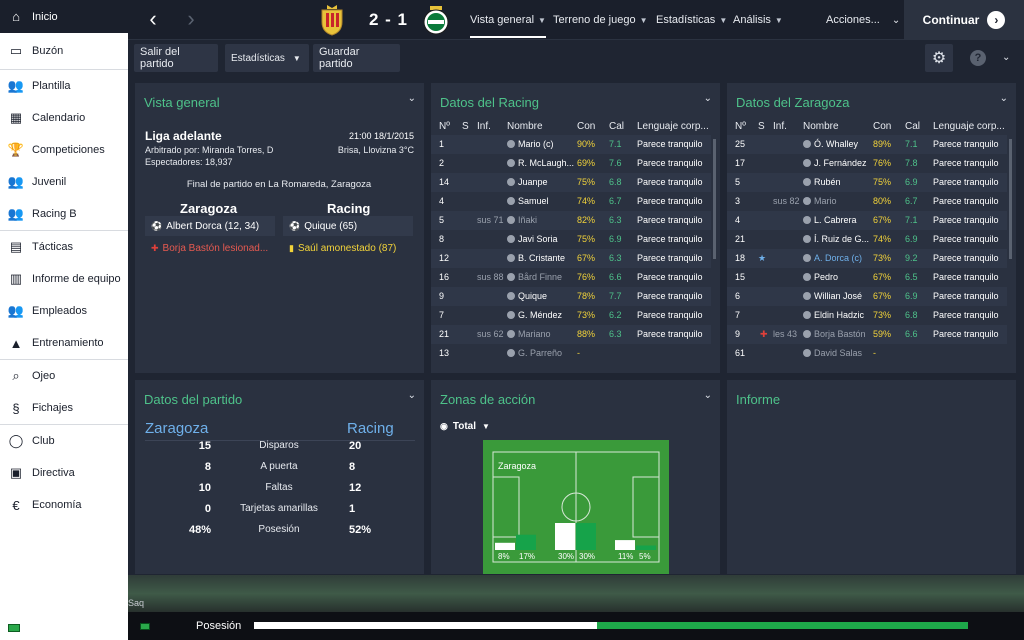  What do you see at coordinates (508, 20) in the screenshot?
I see `tab-vista-general: Vista general ▼` at bounding box center [508, 20].